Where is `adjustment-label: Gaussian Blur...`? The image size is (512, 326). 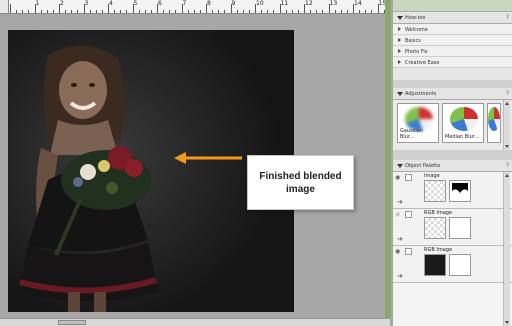
adjustment-label: Gaussian Blur... is located at coordinates (411, 134).